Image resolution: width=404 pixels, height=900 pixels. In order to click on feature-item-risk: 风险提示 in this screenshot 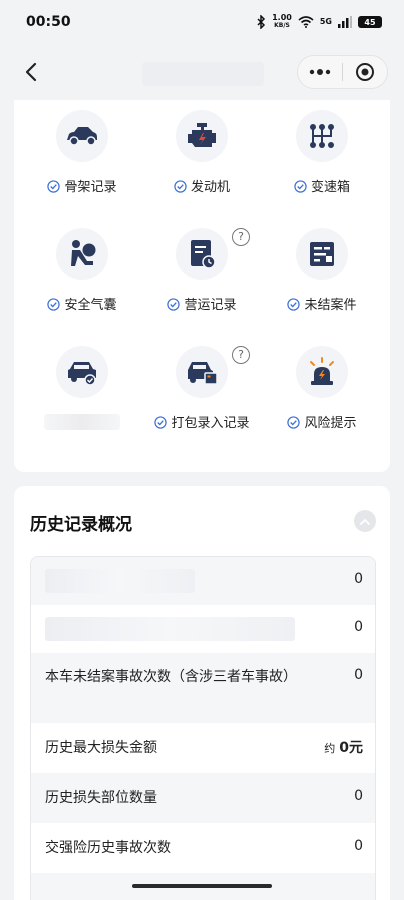, I will do `click(322, 396)`.